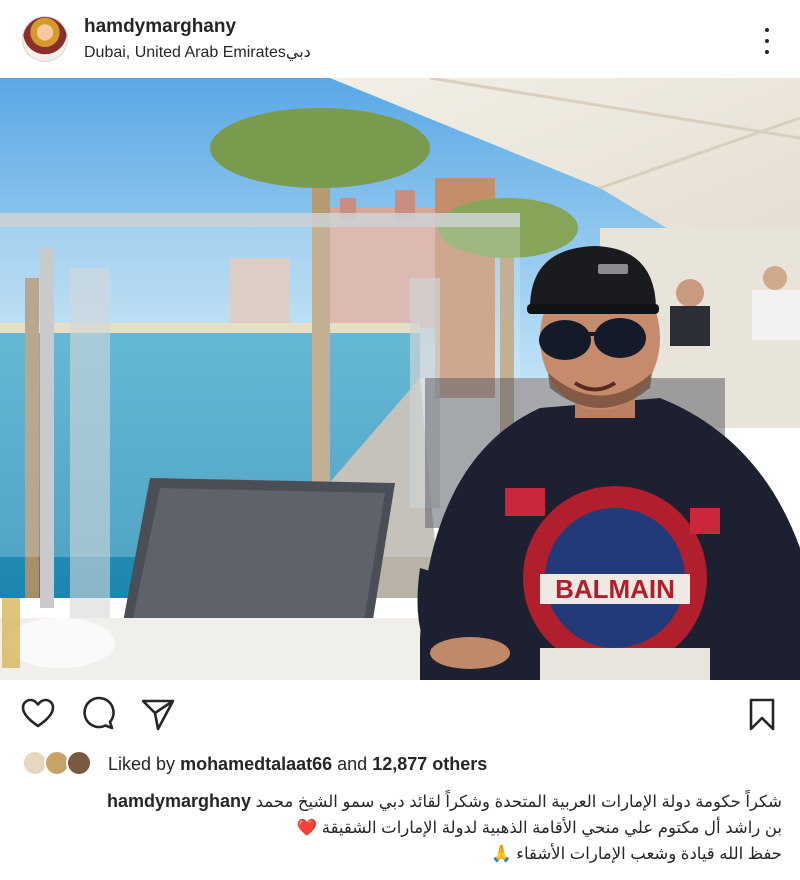 The image size is (800, 880). What do you see at coordinates (767, 41) in the screenshot?
I see `more-options-icon` at bounding box center [767, 41].